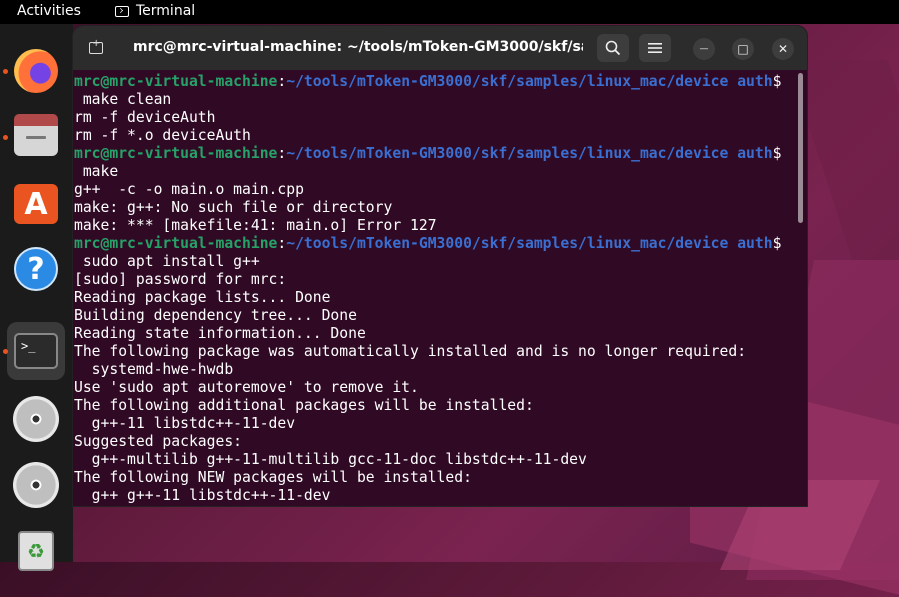 The height and width of the screenshot is (597, 899). I want to click on dock-item-terminal: >_, so click(36, 351).